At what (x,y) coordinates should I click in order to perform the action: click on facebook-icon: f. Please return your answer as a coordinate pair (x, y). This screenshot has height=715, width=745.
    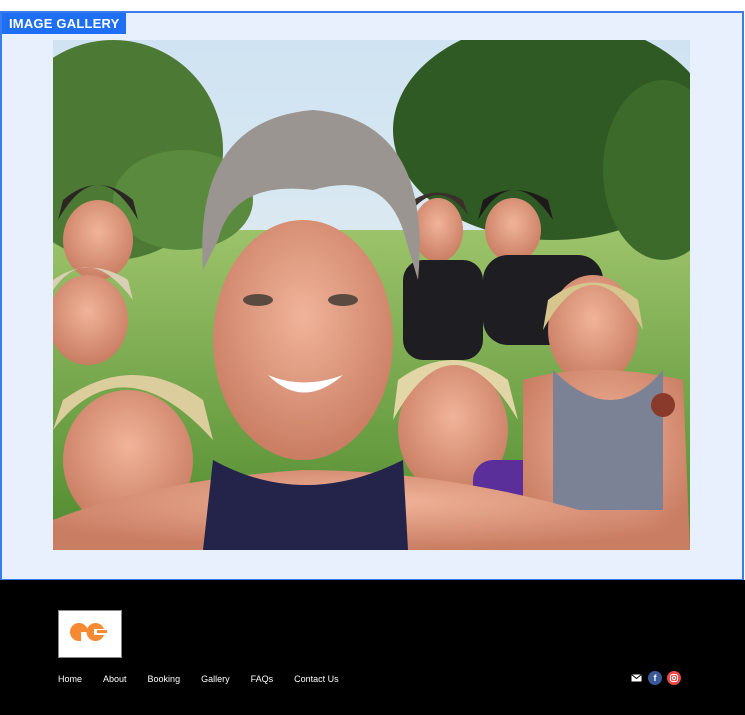
    Looking at the image, I should click on (655, 678).